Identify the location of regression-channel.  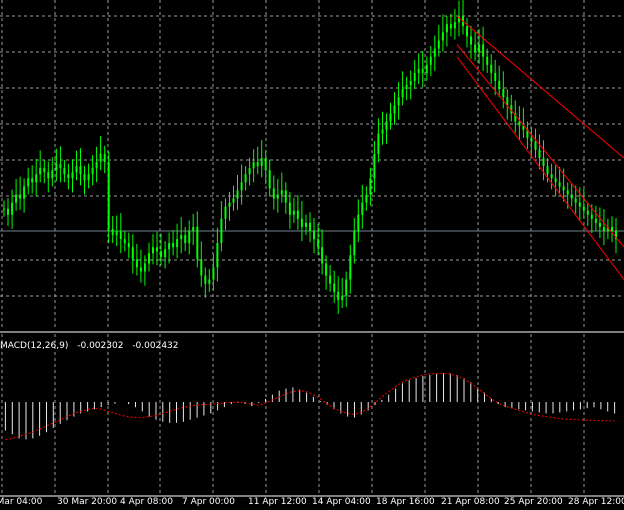
(540, 147).